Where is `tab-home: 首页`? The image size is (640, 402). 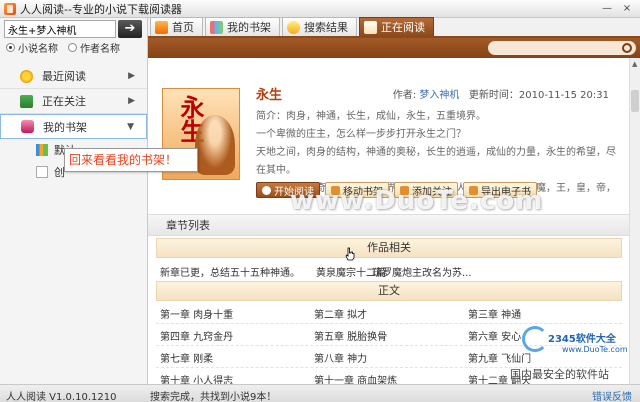
tab-home: 首页 is located at coordinates (176, 26).